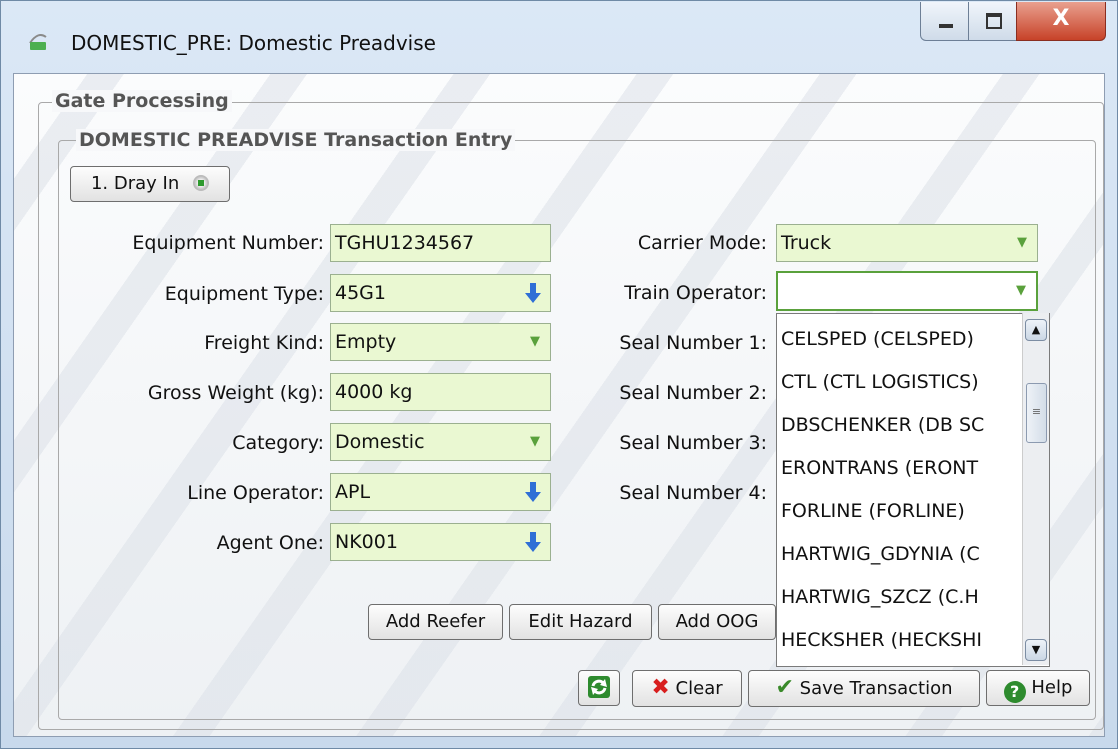  What do you see at coordinates (135, 183) in the screenshot?
I see `dray-in-label: 1. Dray In` at bounding box center [135, 183].